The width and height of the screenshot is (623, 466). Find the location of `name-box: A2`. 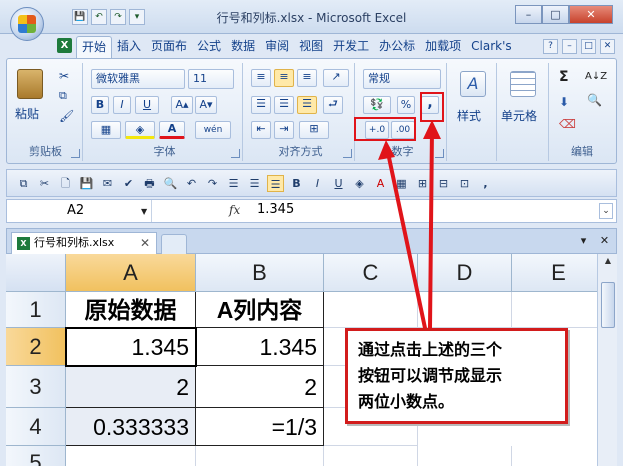

name-box: A2 is located at coordinates (79, 211).